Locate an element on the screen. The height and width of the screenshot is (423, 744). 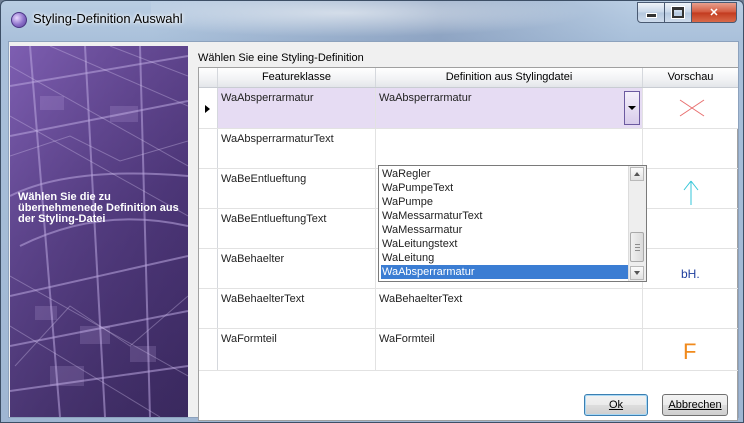
window-title: Styling-Definition Auswahl is located at coordinates (108, 18).